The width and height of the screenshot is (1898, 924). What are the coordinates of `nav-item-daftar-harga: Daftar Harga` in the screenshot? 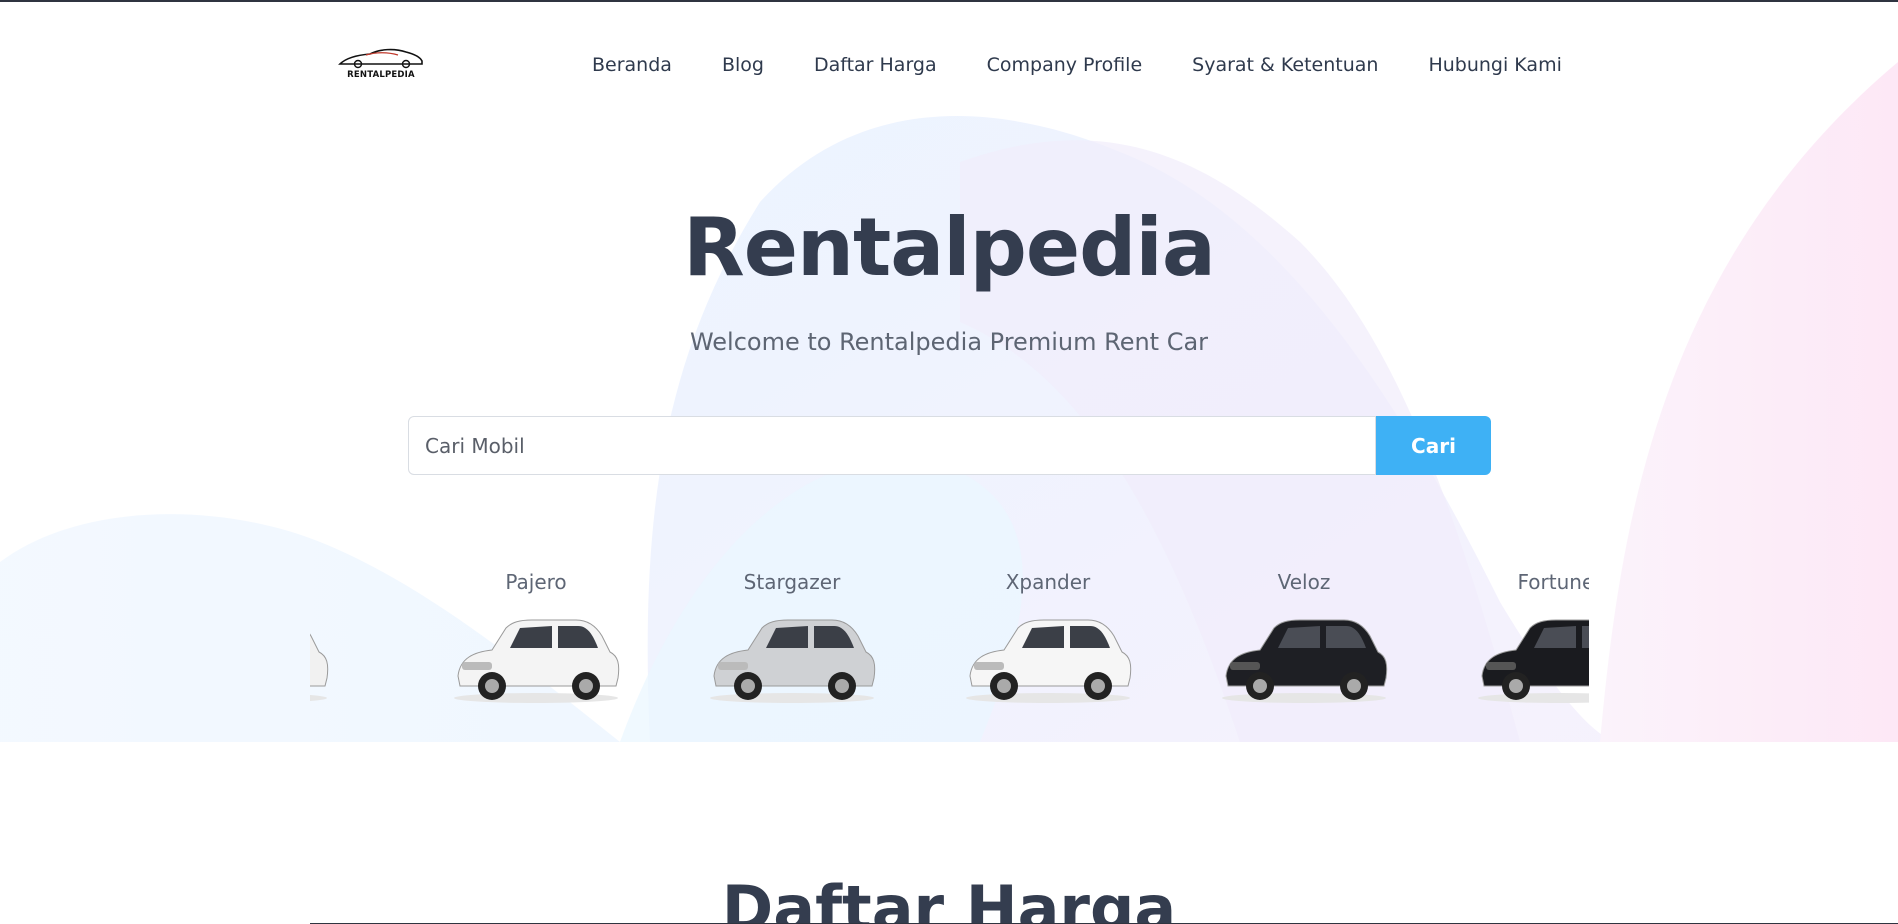 It's located at (875, 65).